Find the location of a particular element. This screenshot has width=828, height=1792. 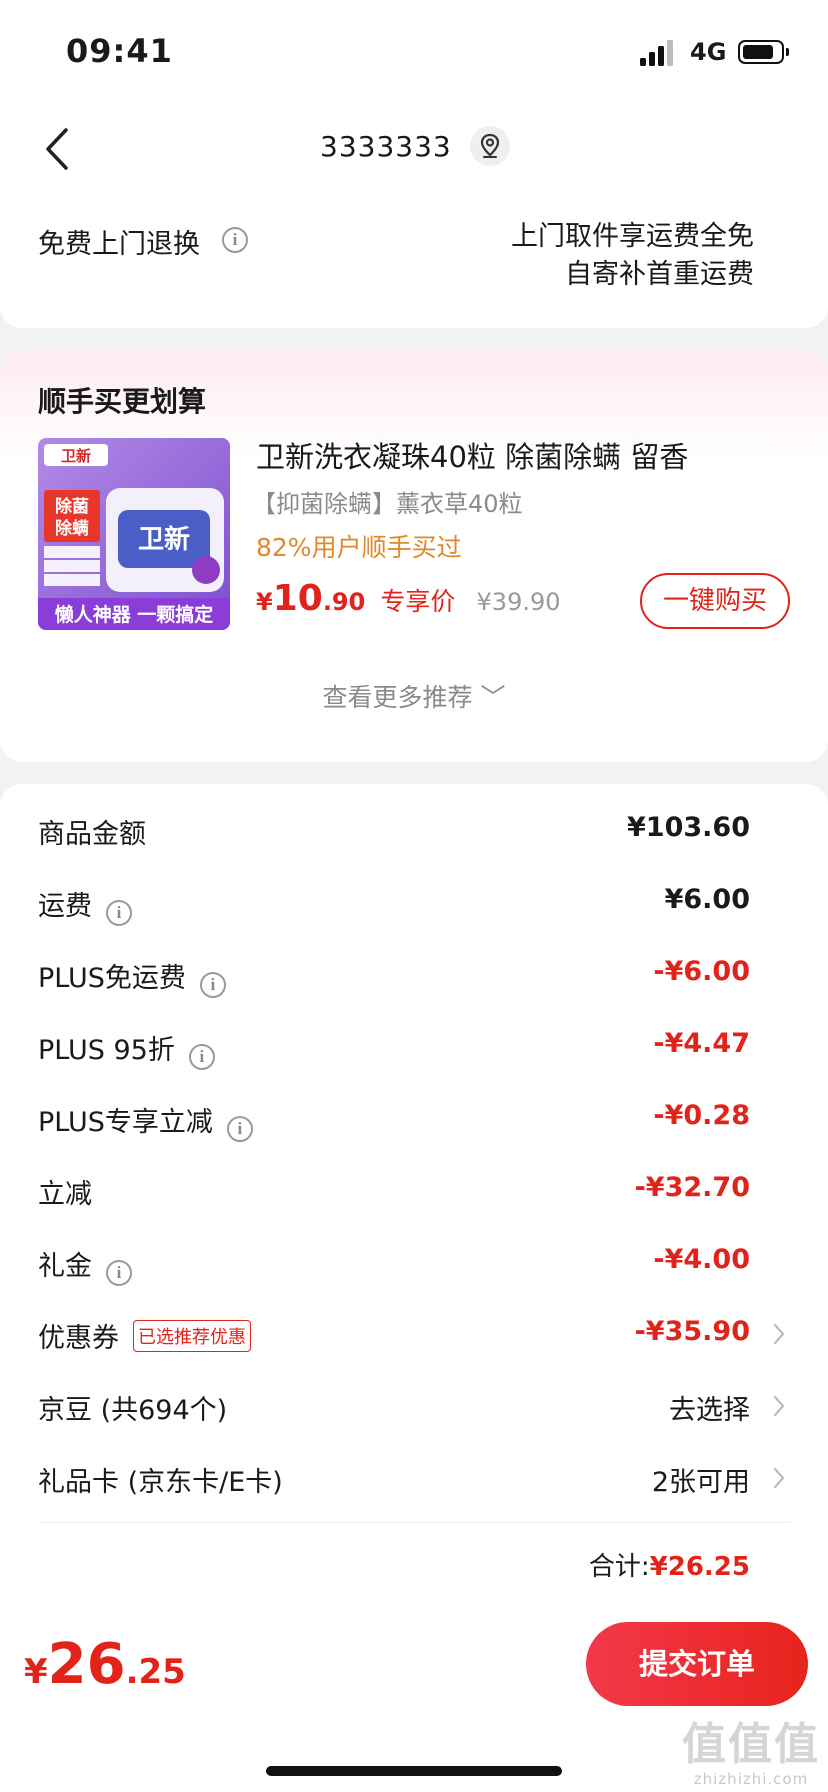

address-card: 3333333 免费上门退换 i 上门取件享运费全免 自寄补首重运费 is located at coordinates (414, 214).